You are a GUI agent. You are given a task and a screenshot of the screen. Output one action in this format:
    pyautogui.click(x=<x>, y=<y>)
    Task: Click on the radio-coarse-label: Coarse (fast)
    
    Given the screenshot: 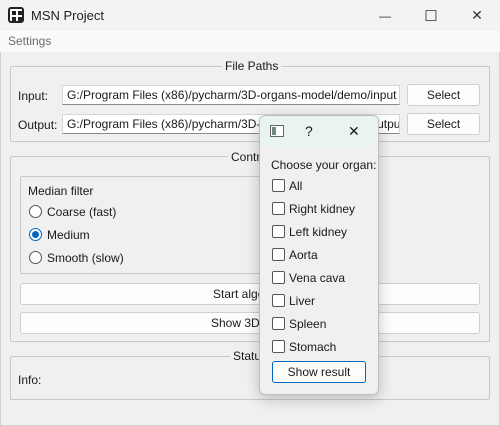 What is the action you would take?
    pyautogui.click(x=81, y=212)
    